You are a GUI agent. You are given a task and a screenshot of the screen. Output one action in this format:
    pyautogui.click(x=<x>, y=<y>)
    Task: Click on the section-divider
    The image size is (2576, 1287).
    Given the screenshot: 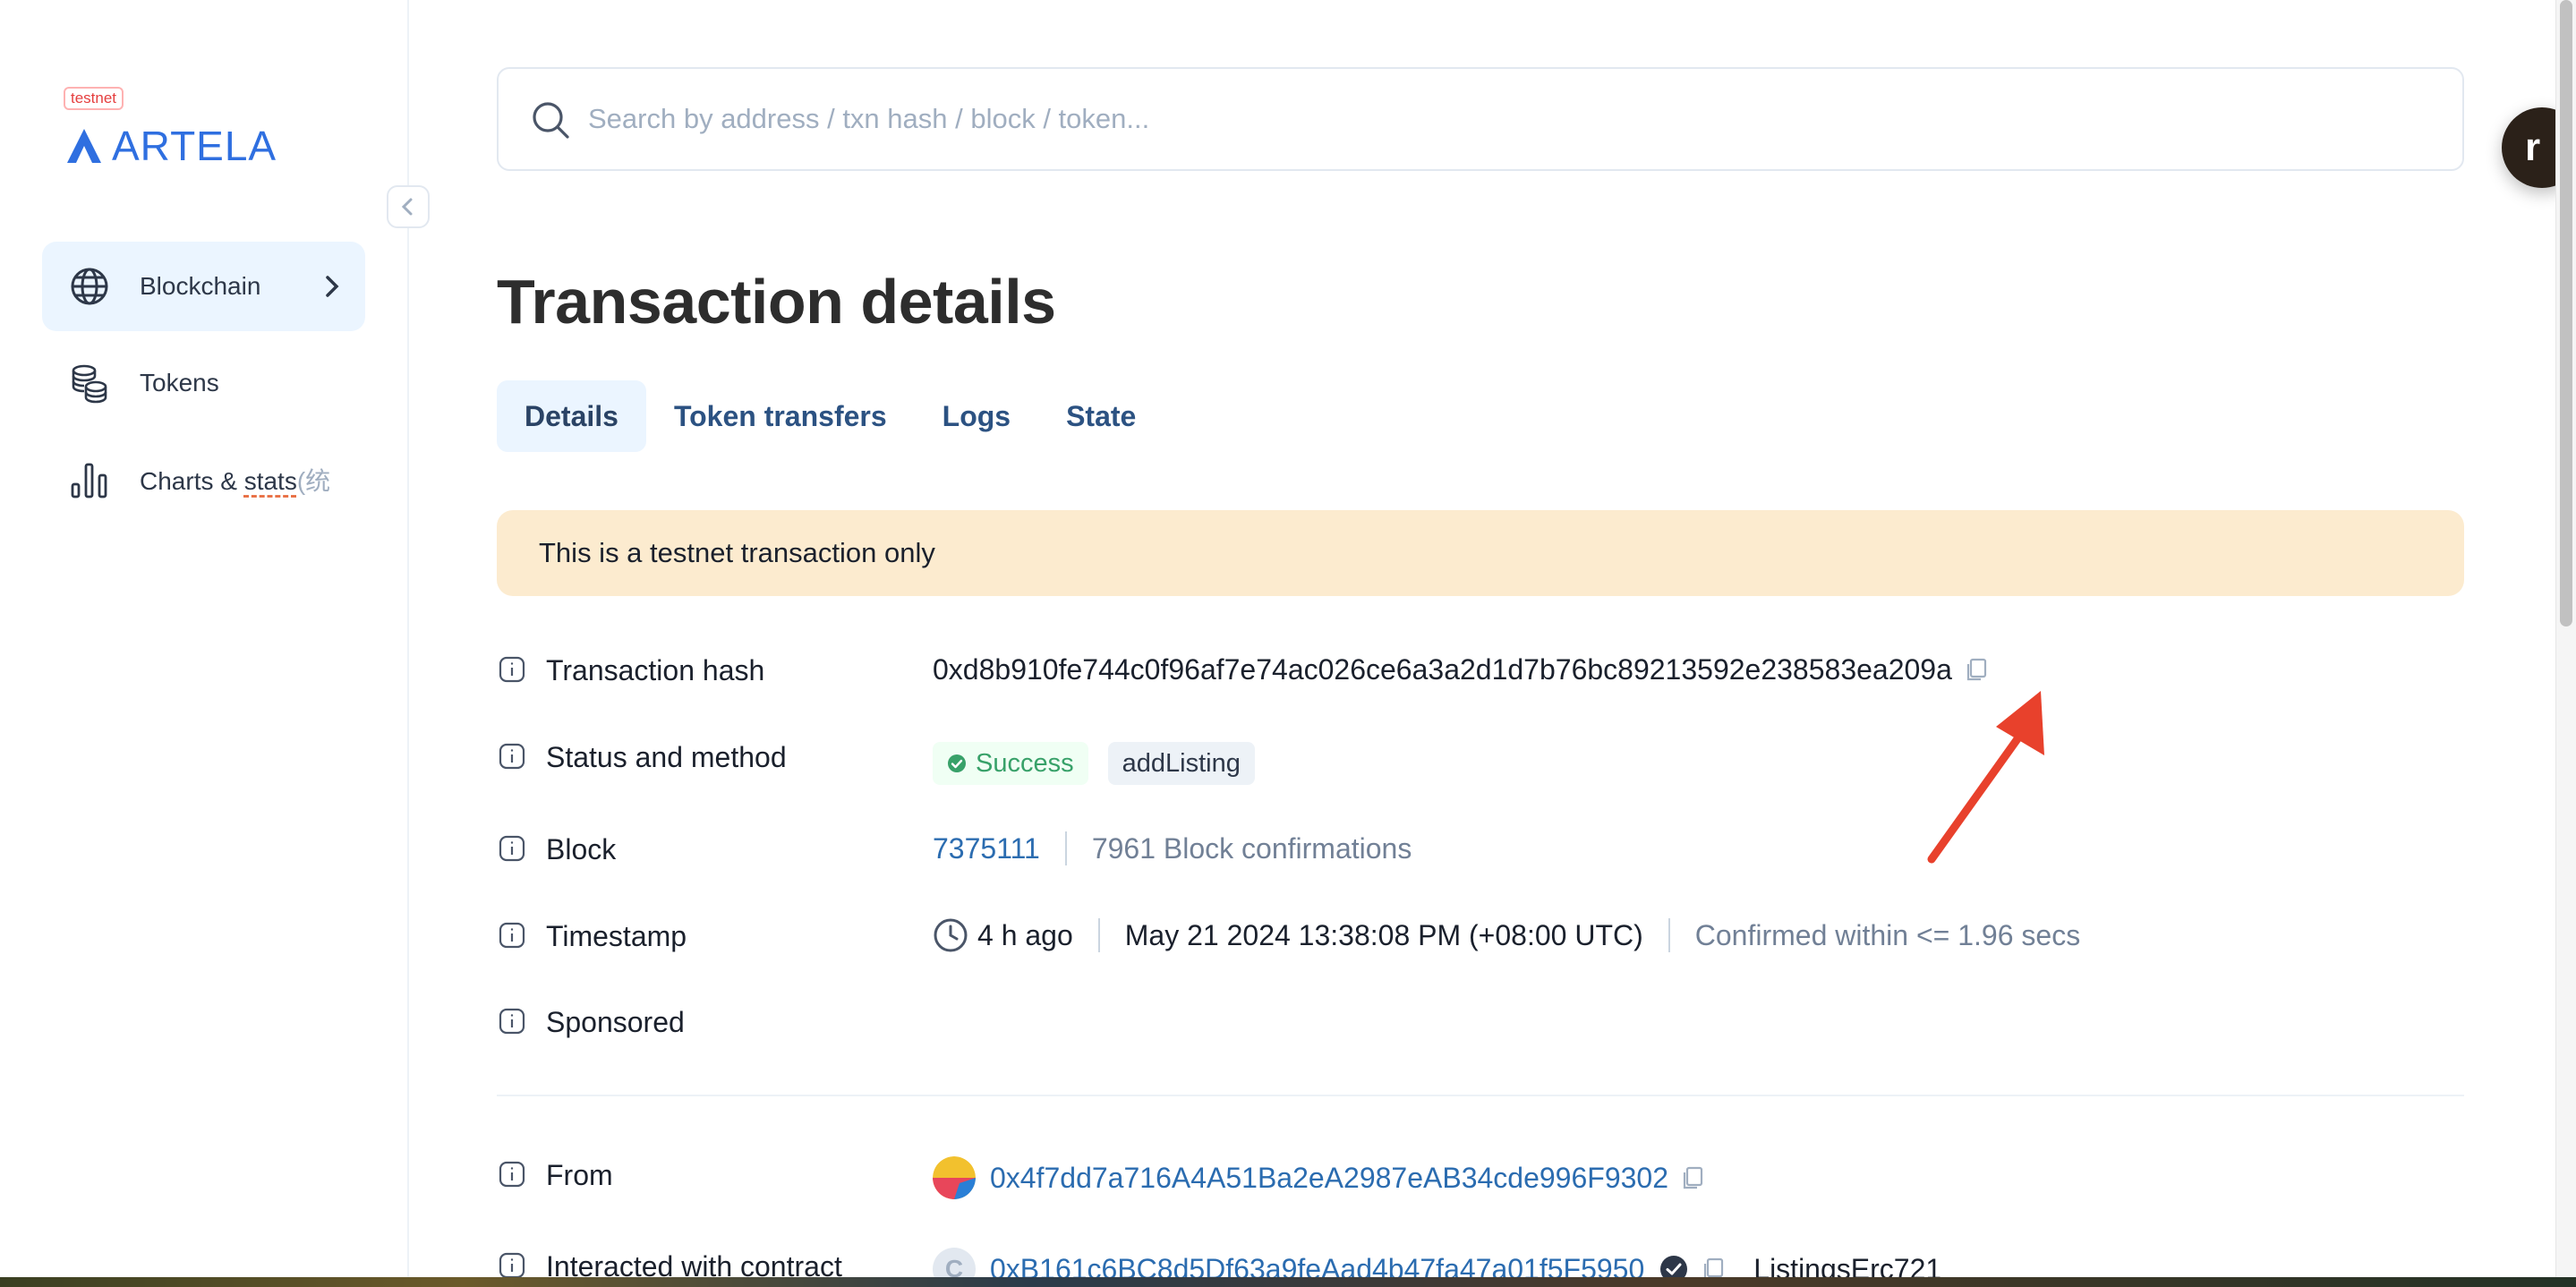 What is the action you would take?
    pyautogui.click(x=1480, y=1095)
    